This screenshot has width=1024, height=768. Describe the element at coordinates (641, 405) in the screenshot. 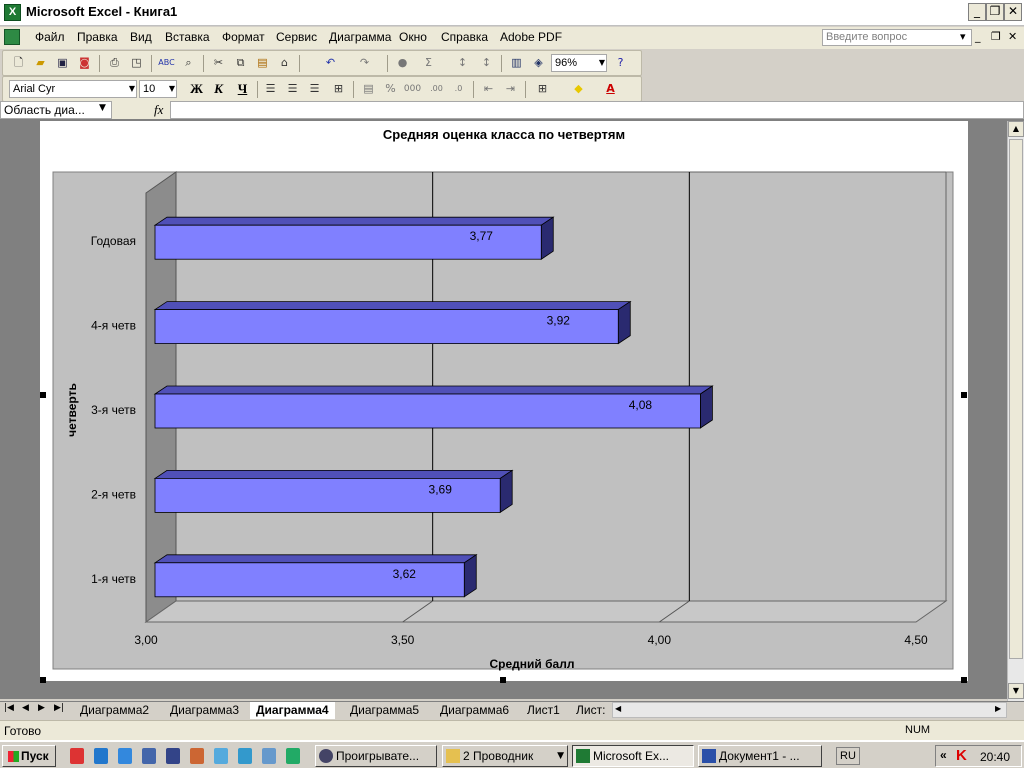

I see `data-label: 4,08` at that location.